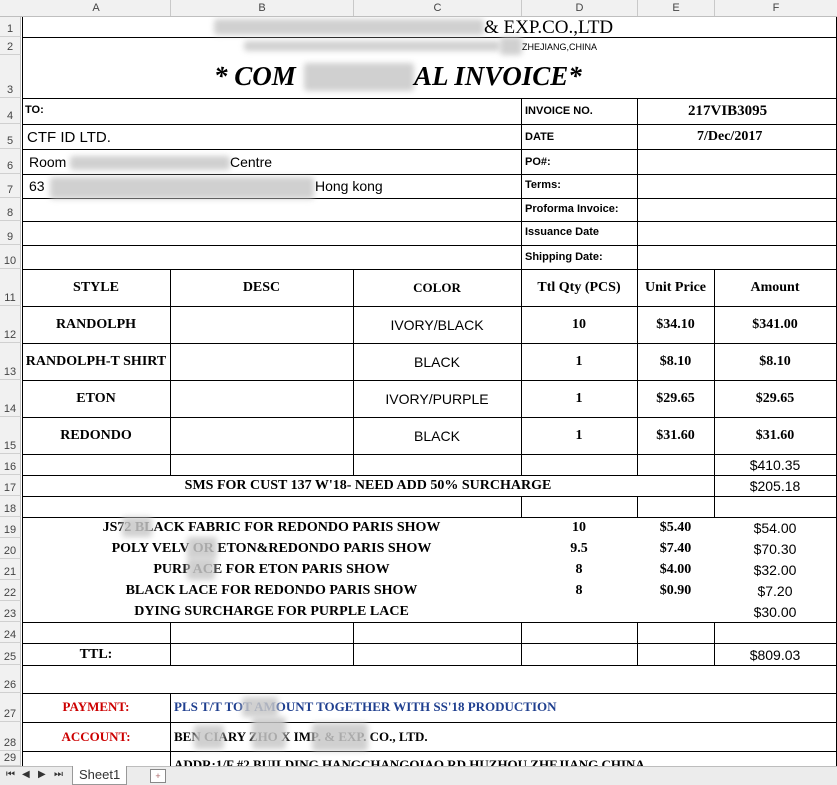 The height and width of the screenshot is (785, 837). I want to click on header-unit-price: Unit Price, so click(675, 287).